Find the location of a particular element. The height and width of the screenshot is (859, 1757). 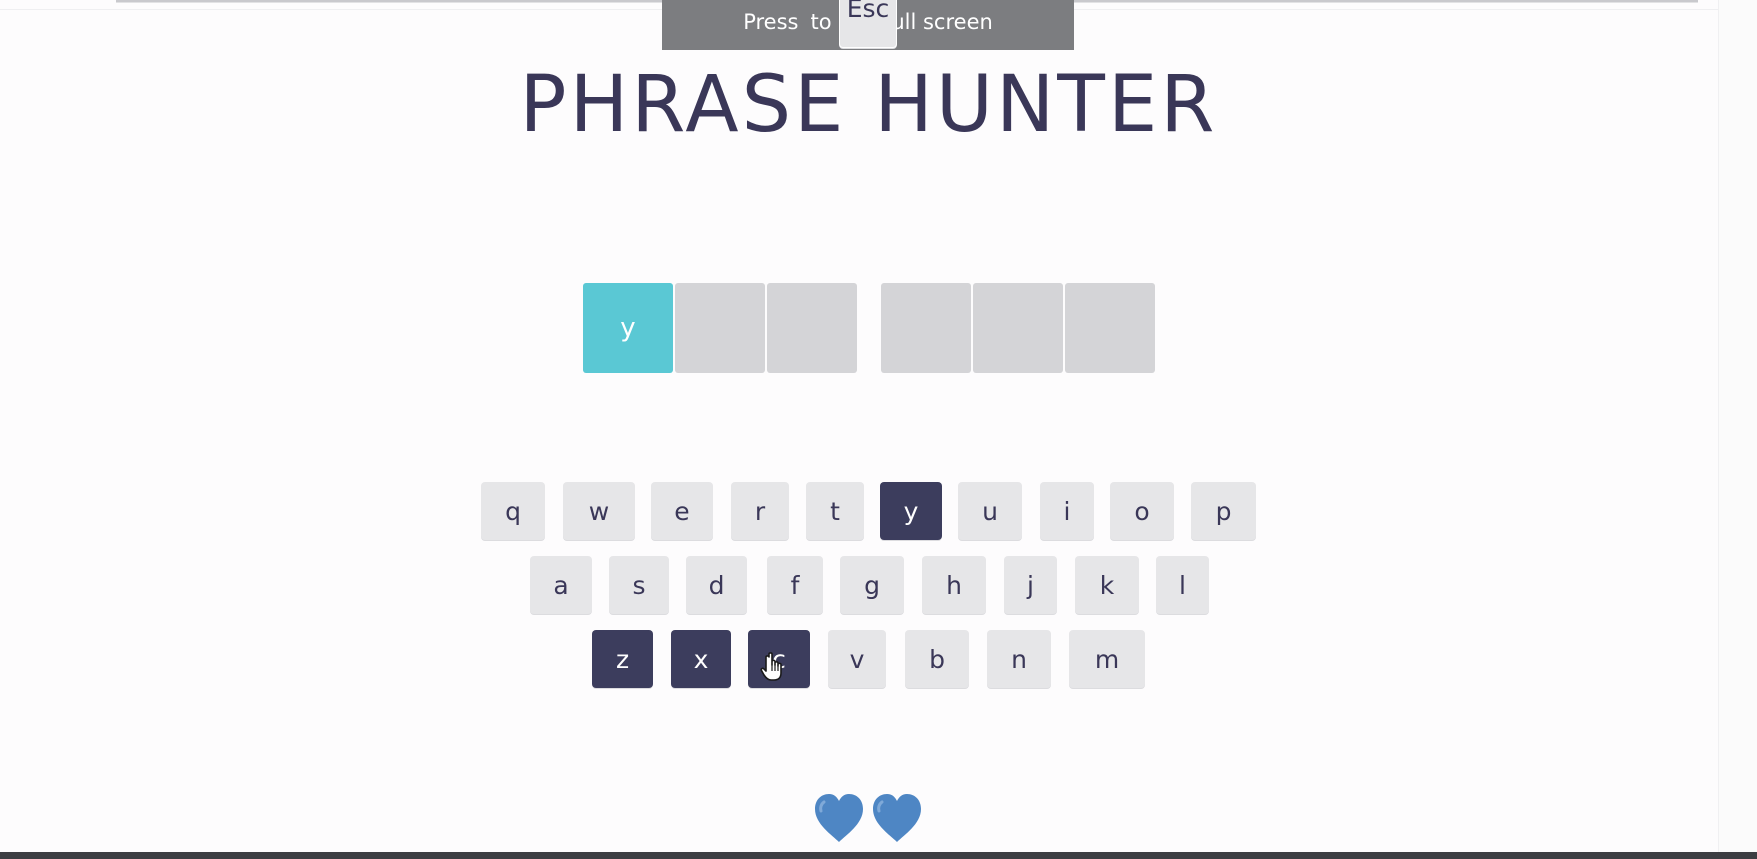

key-g: g is located at coordinates (872, 585).